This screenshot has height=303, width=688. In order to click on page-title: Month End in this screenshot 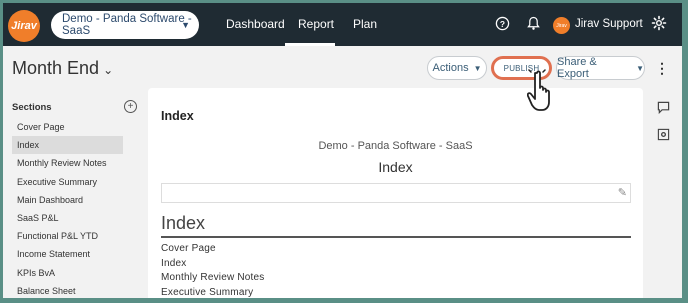, I will do `click(56, 68)`.